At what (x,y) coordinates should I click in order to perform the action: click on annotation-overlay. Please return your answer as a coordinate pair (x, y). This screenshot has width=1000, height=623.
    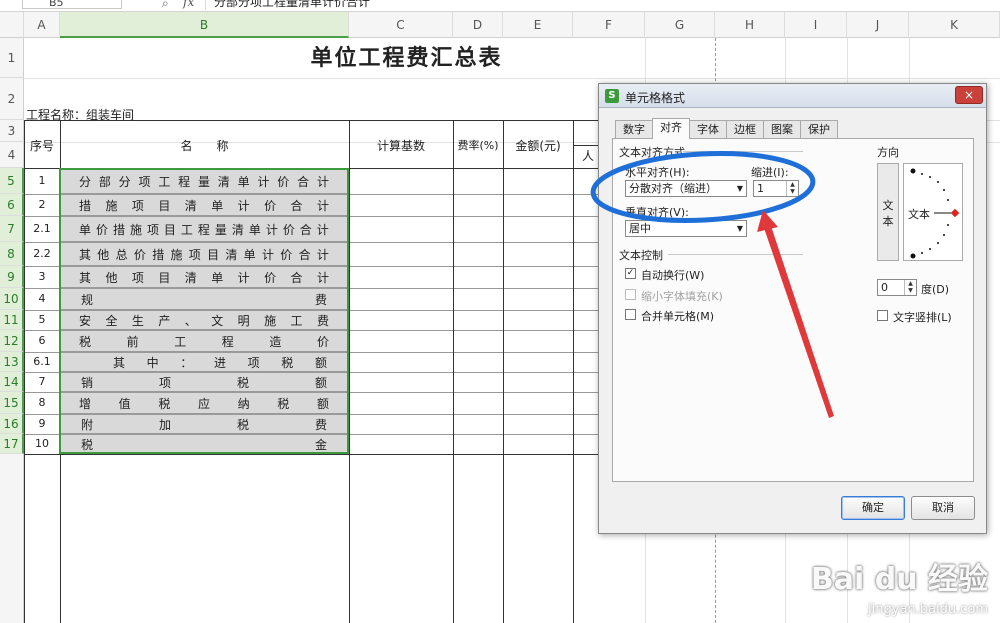
    Looking at the image, I should click on (712, 284).